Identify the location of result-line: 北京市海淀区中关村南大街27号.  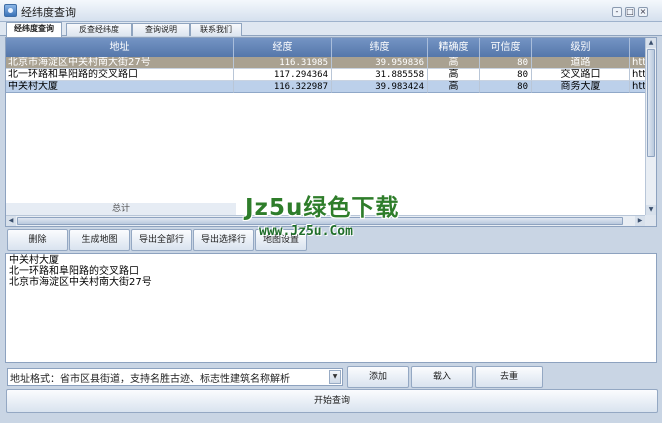
(80, 282).